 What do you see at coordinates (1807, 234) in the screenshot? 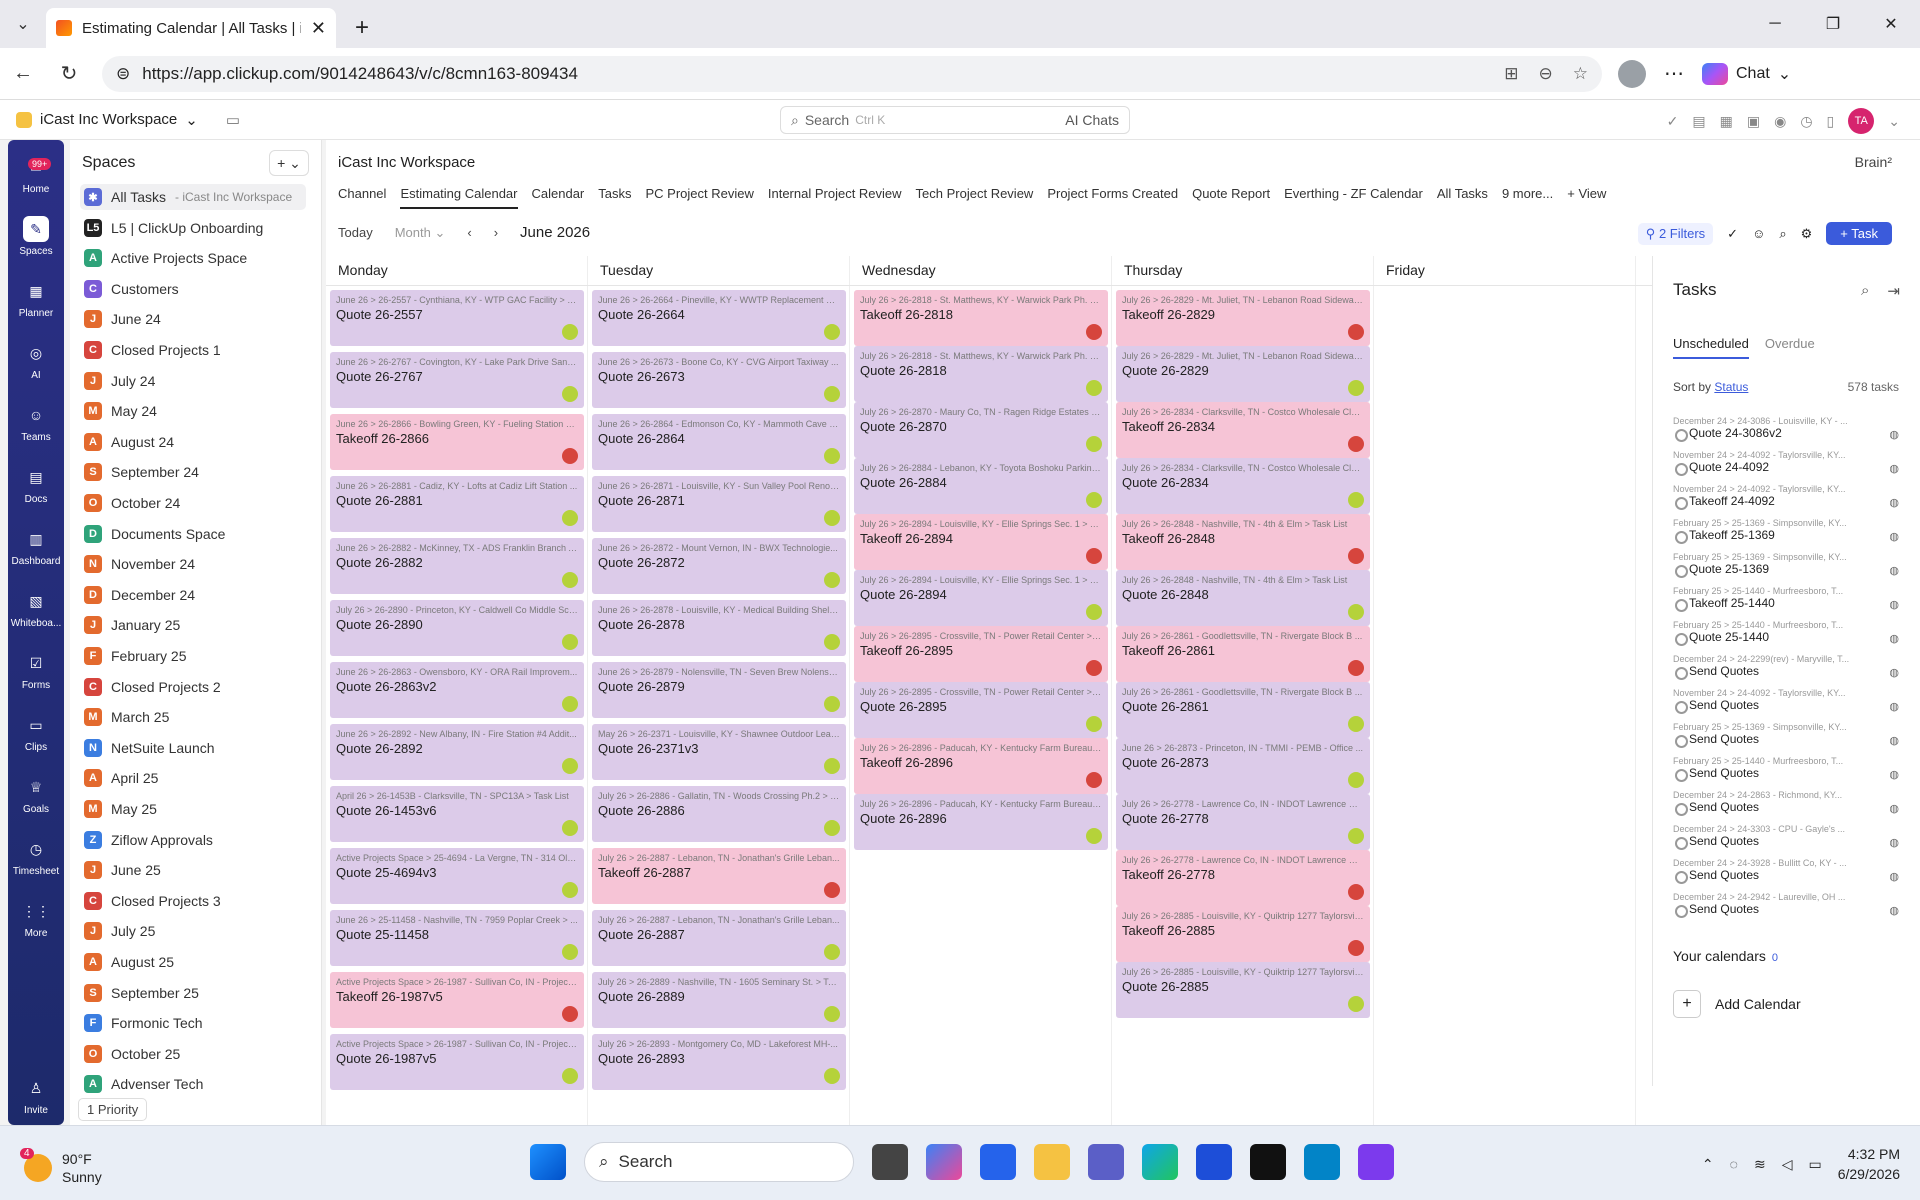
I see `settings-icon: ⚙` at bounding box center [1807, 234].